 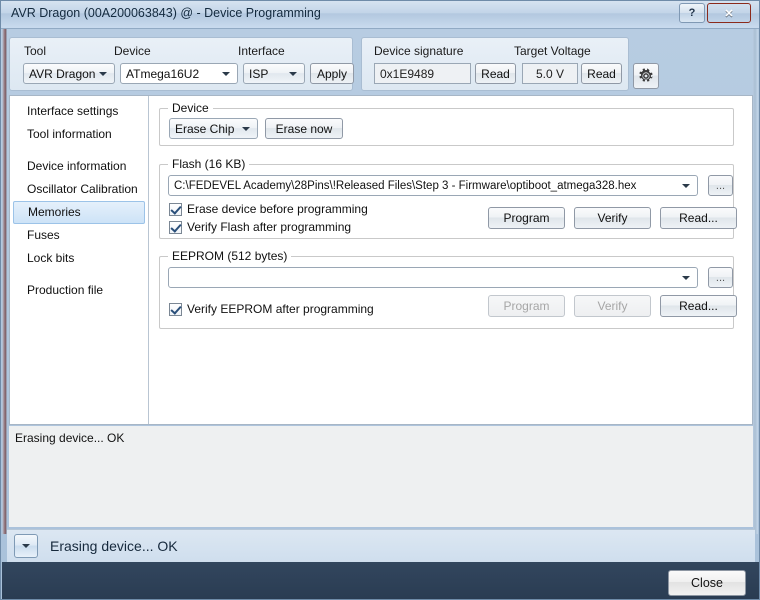 What do you see at coordinates (269, 227) in the screenshot?
I see `verify-flash-after-programming-label: Verify Flash after programming` at bounding box center [269, 227].